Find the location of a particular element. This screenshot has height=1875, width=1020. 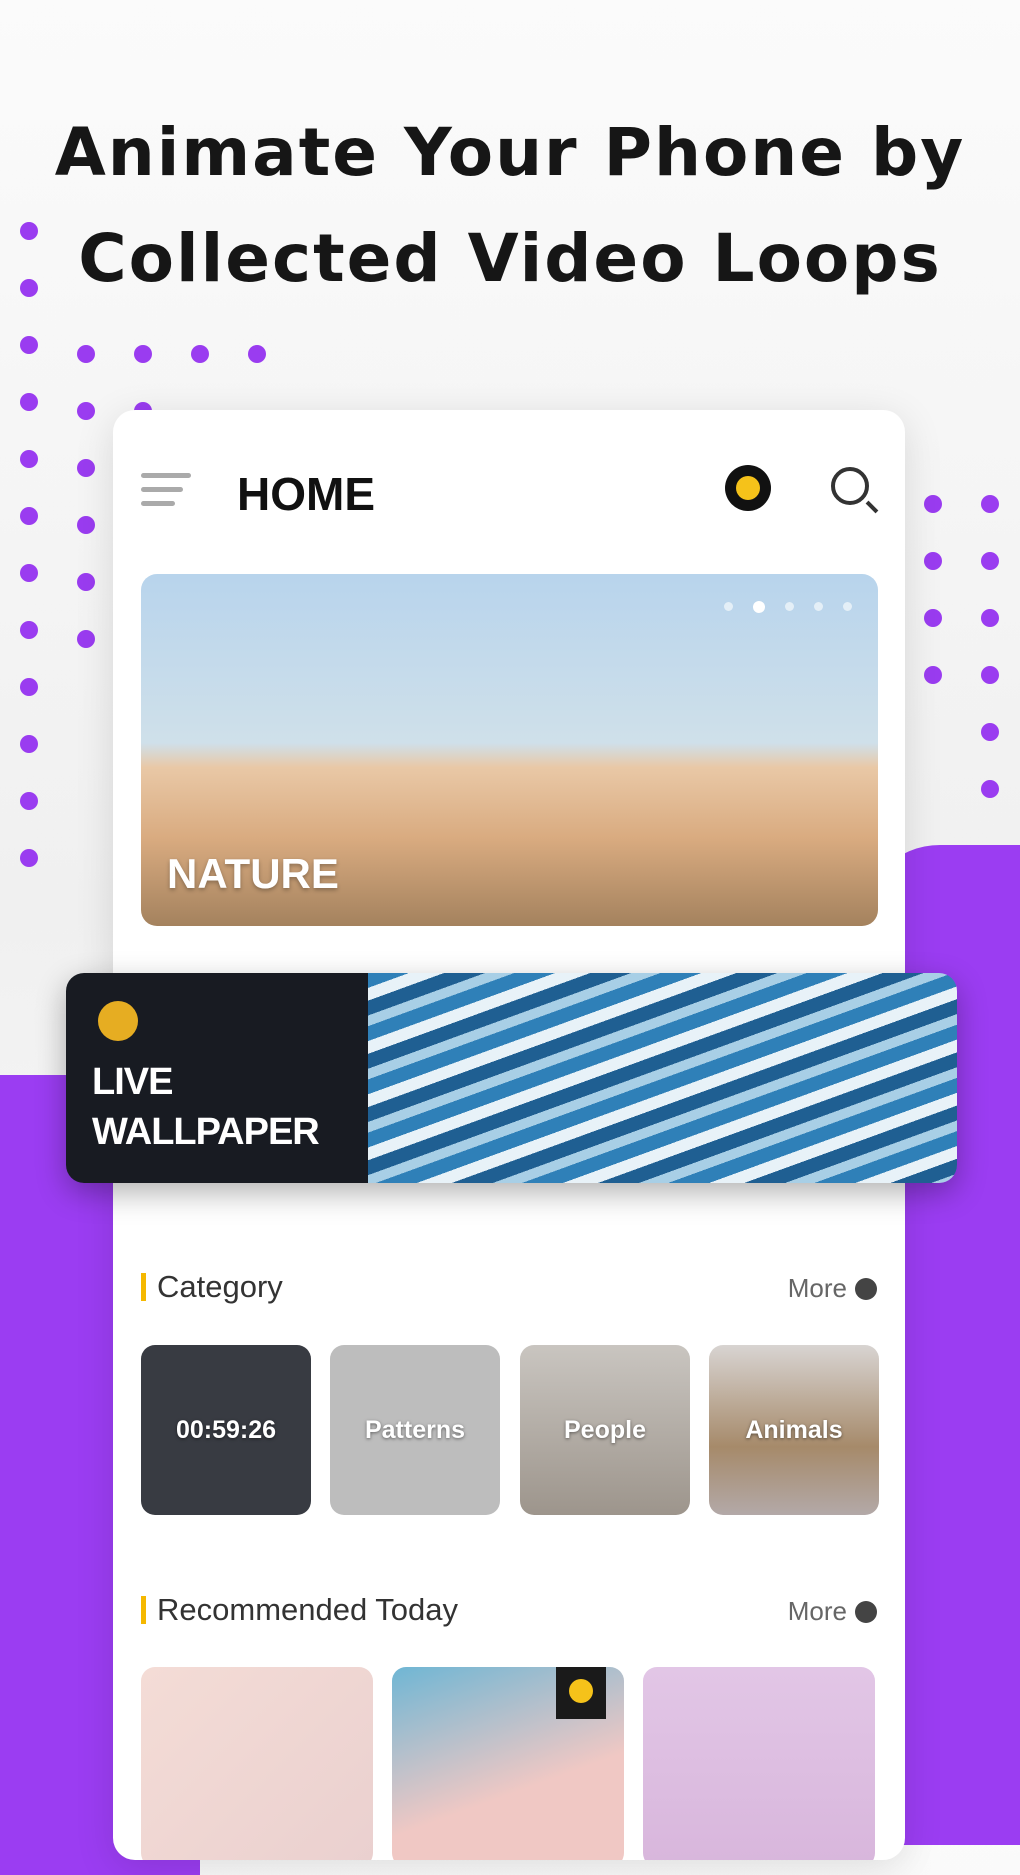

recommended-title: Recommended Today is located at coordinates (307, 1609).